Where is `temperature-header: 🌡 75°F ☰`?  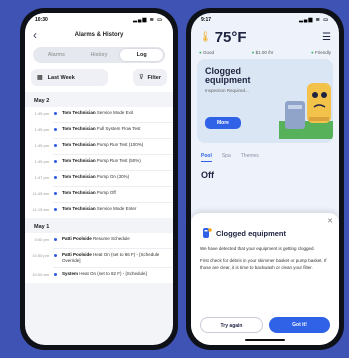 temperature-header: 🌡 75°F ☰ is located at coordinates (265, 37).